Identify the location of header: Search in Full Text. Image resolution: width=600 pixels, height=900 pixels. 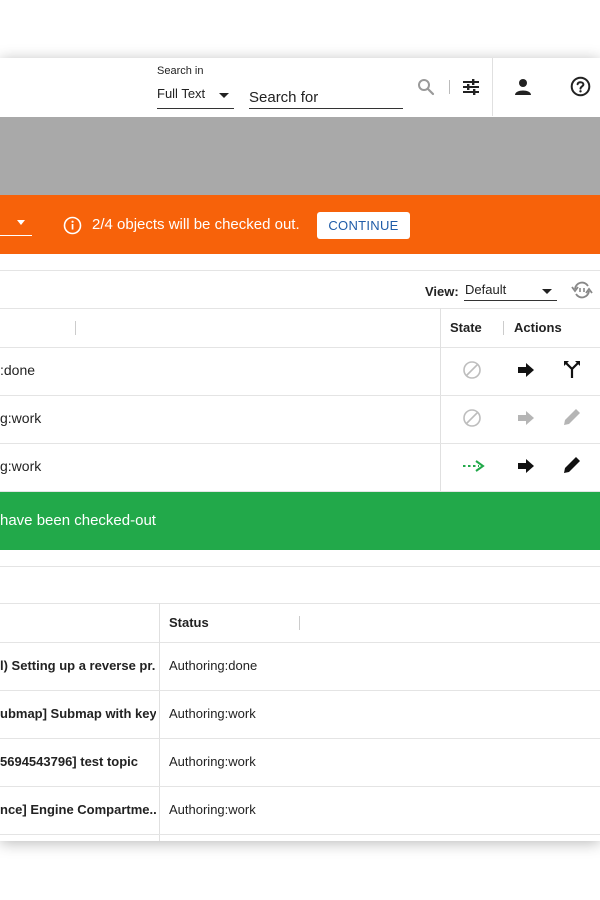
(300, 88).